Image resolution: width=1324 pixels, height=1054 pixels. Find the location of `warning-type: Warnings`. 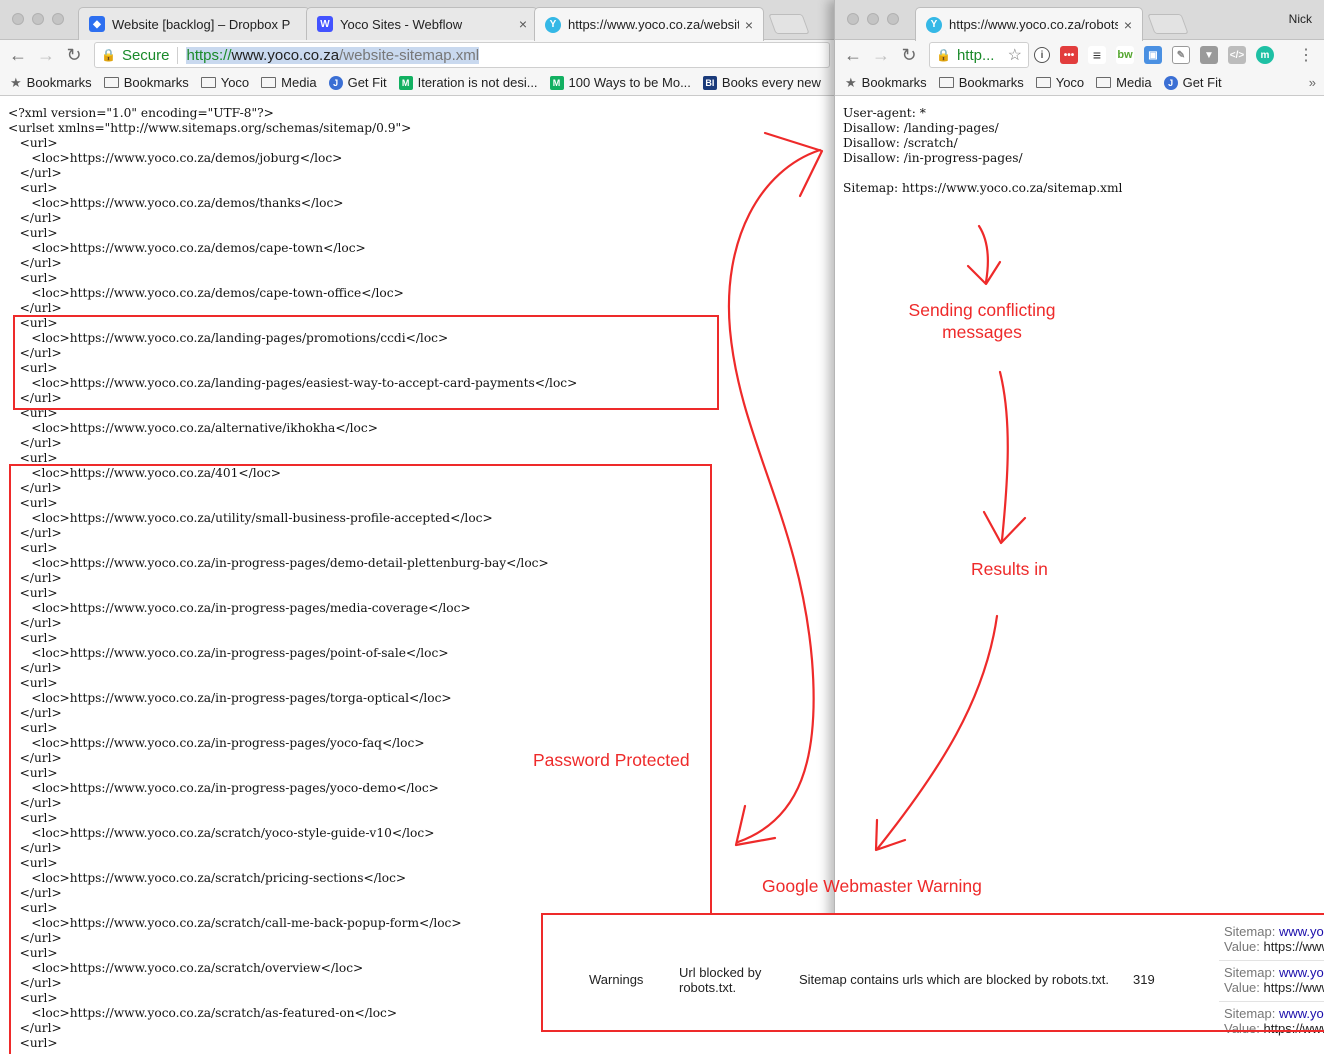

warning-type: Warnings is located at coordinates (616, 979).